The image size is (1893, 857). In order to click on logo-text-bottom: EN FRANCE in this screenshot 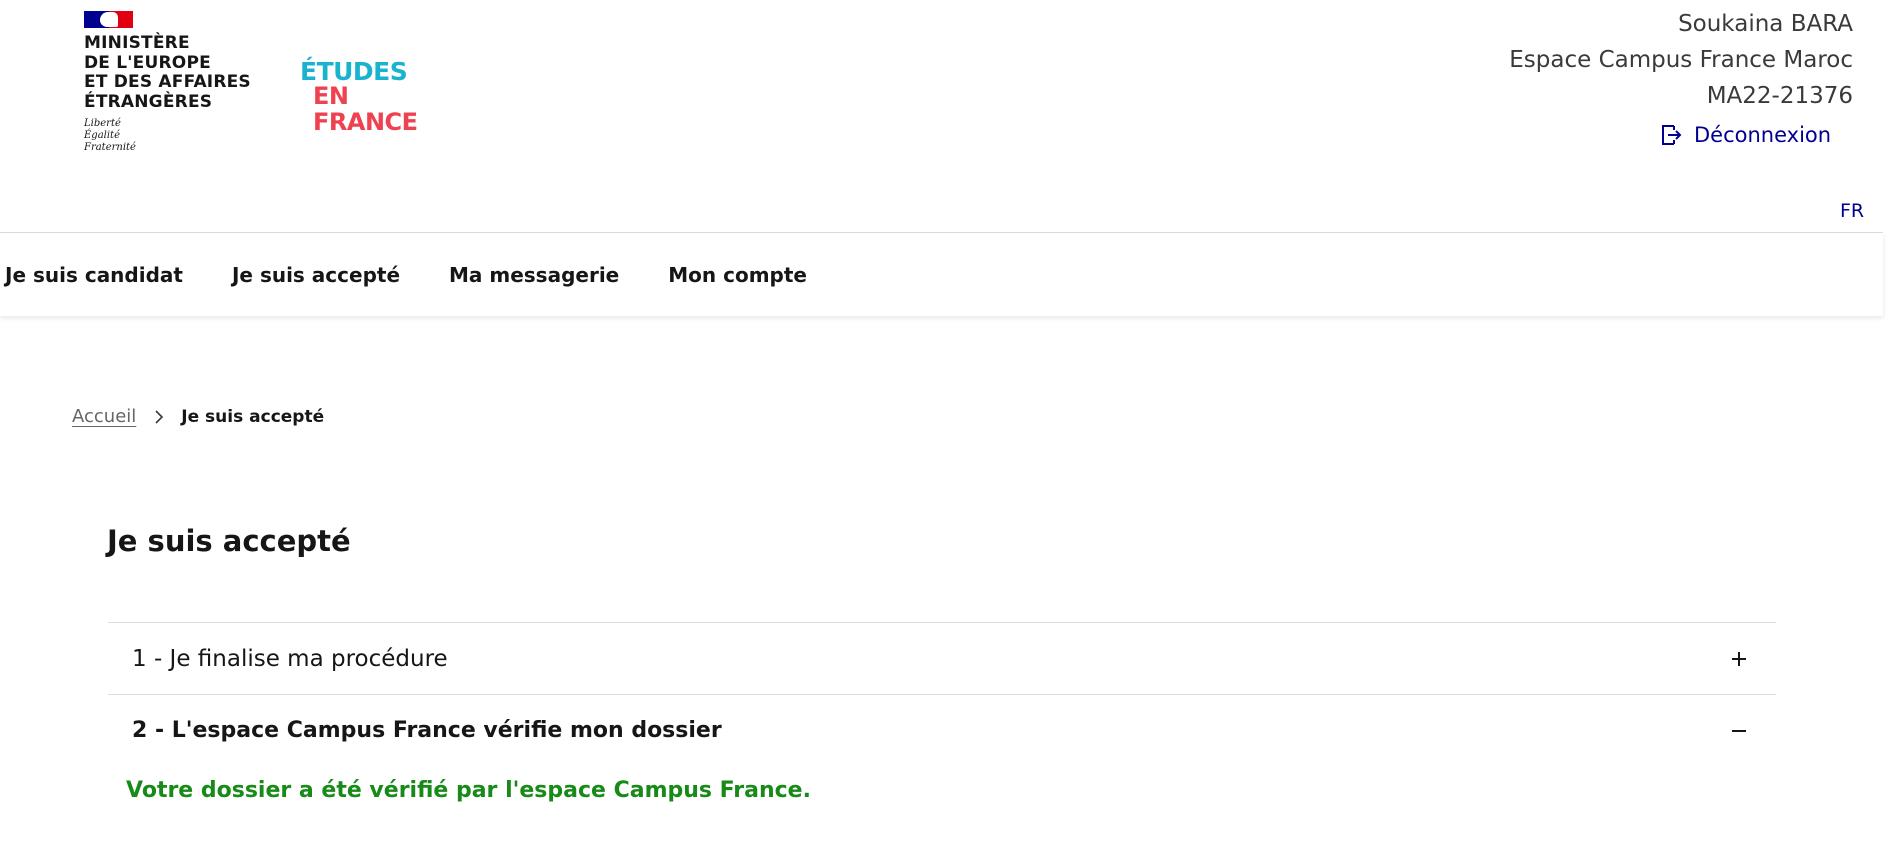, I will do `click(365, 109)`.